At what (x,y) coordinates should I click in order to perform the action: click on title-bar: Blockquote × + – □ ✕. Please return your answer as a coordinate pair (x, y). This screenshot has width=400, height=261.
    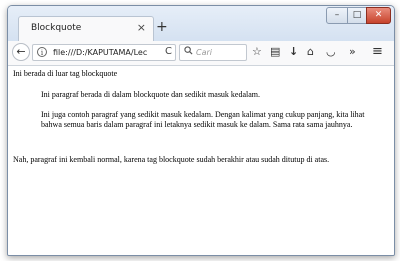
    Looking at the image, I should click on (201, 24).